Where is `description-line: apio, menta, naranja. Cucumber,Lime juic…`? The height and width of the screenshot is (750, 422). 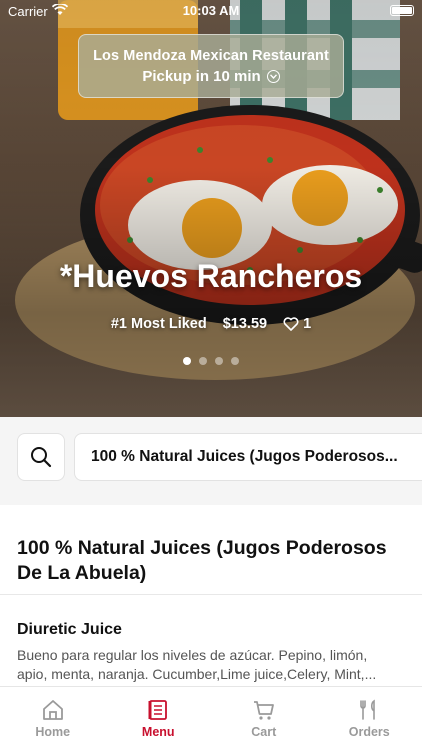 description-line: apio, menta, naranja. Cucumber,Lime juic… is located at coordinates (197, 674).